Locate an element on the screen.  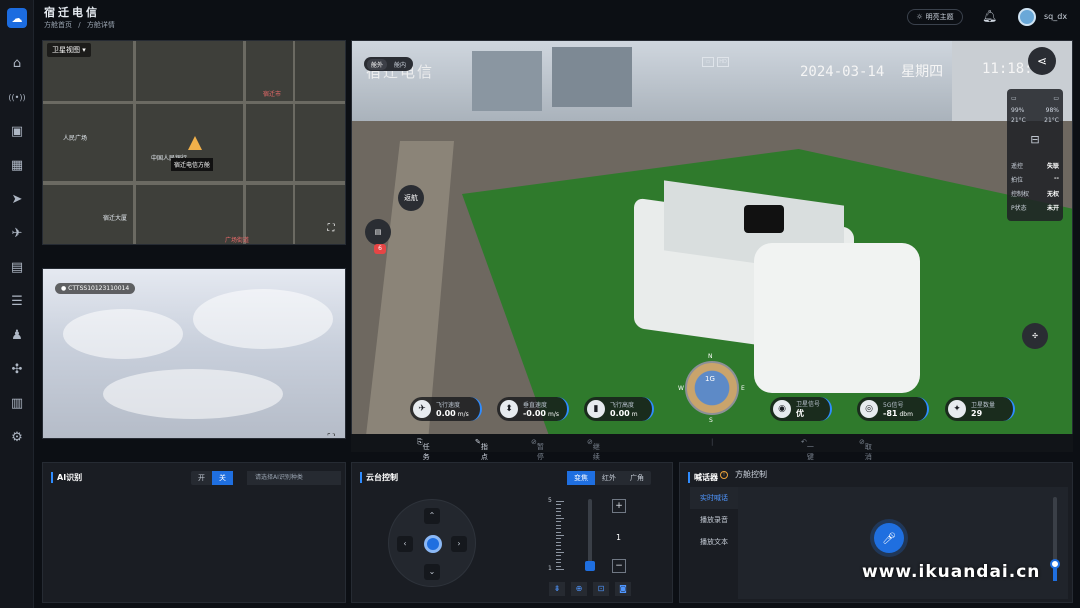
pause-task-button: ⊘ 暂停任务 is located at coordinates (537, 459).